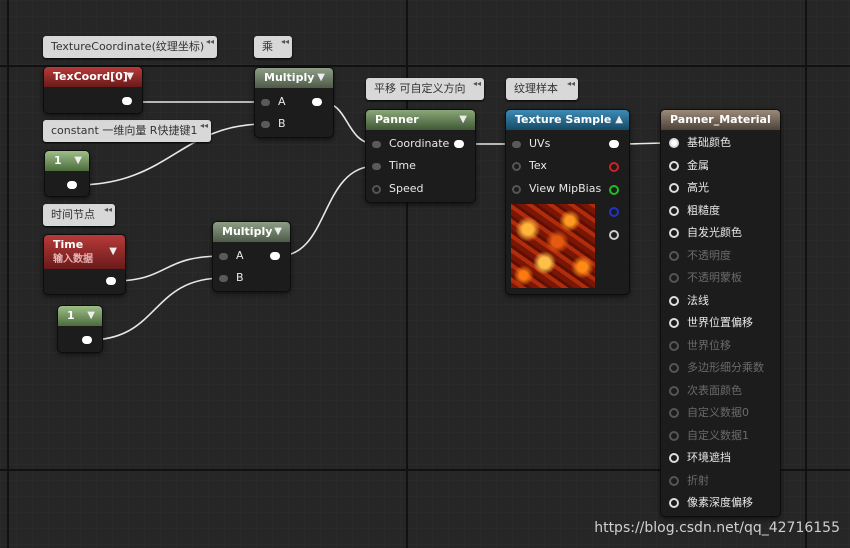 The image size is (850, 548). What do you see at coordinates (689, 188) in the screenshot?
I see `material-input-row: 高光` at bounding box center [689, 188].